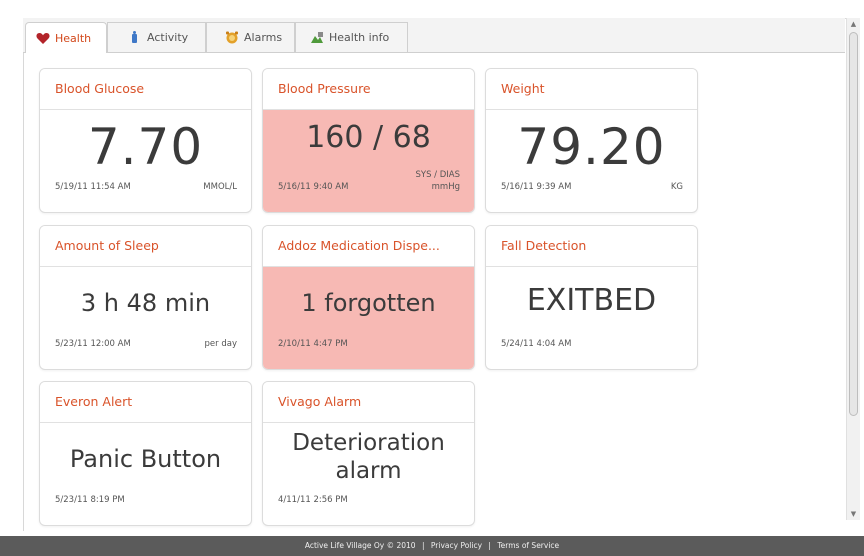  Describe the element at coordinates (528, 545) in the screenshot. I see `terms-of-service-link: Terms of Service` at that location.